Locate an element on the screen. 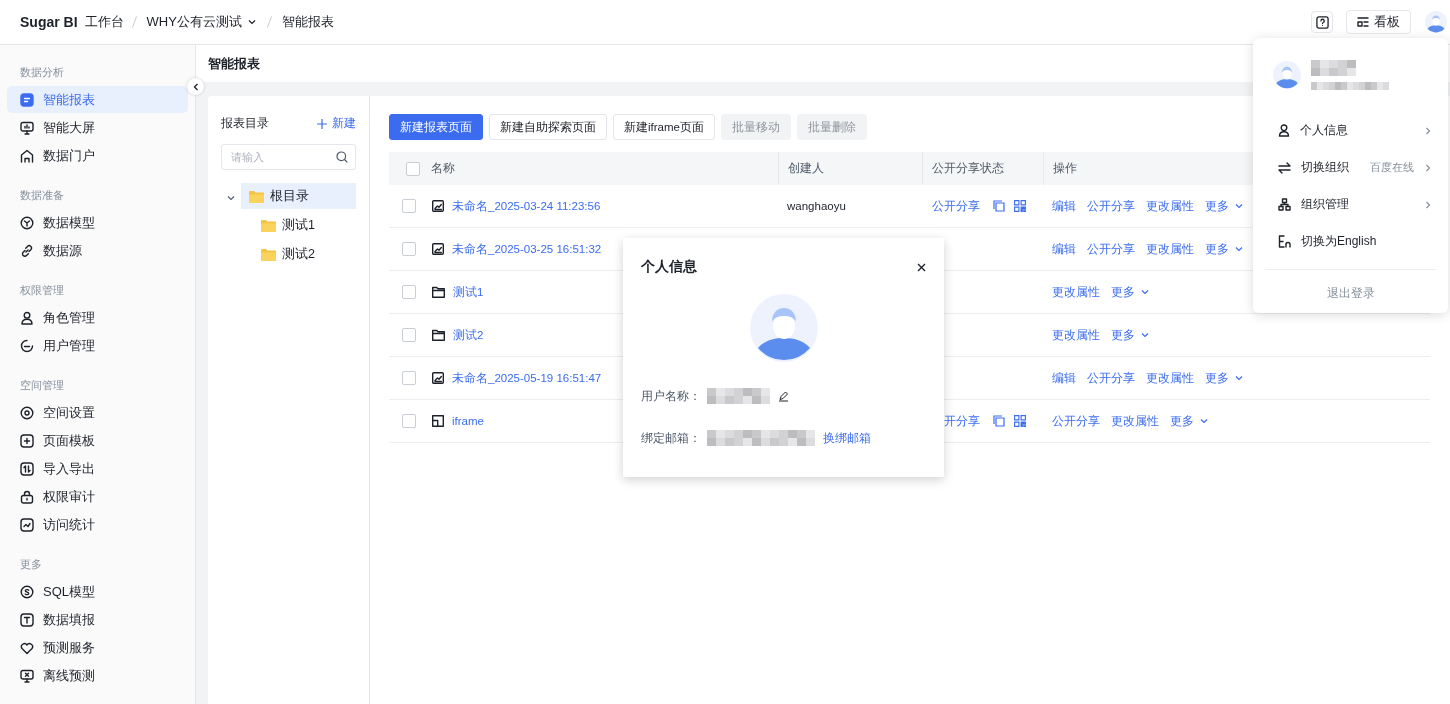 This screenshot has height=704, width=1450. user-avatar is located at coordinates (1436, 22).